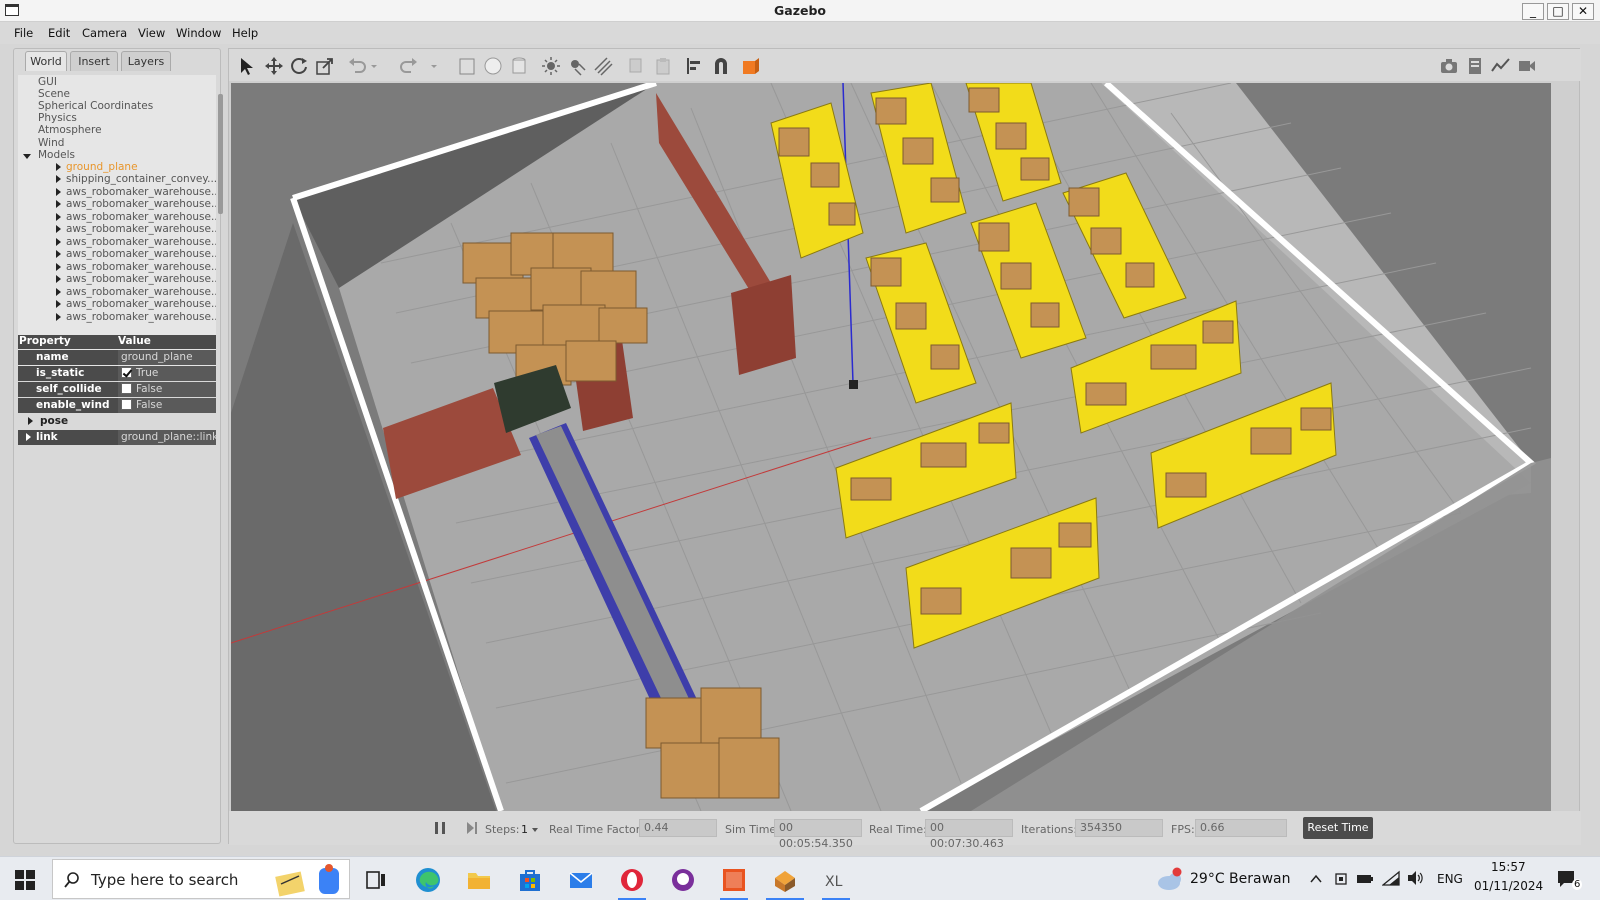 The image size is (1600, 900). What do you see at coordinates (472, 828) in the screenshot?
I see `step-forward-icon` at bounding box center [472, 828].